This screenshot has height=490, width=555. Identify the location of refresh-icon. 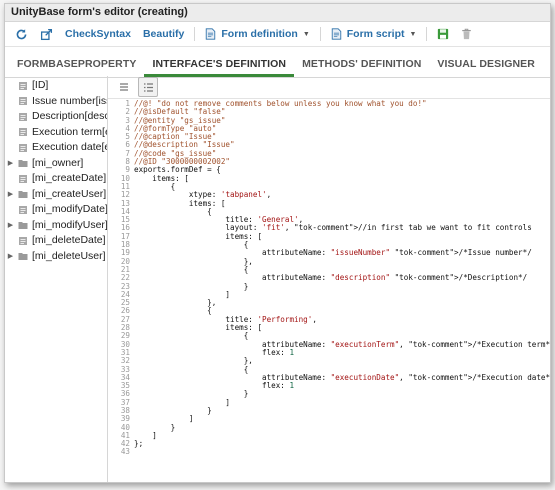
(21, 33).